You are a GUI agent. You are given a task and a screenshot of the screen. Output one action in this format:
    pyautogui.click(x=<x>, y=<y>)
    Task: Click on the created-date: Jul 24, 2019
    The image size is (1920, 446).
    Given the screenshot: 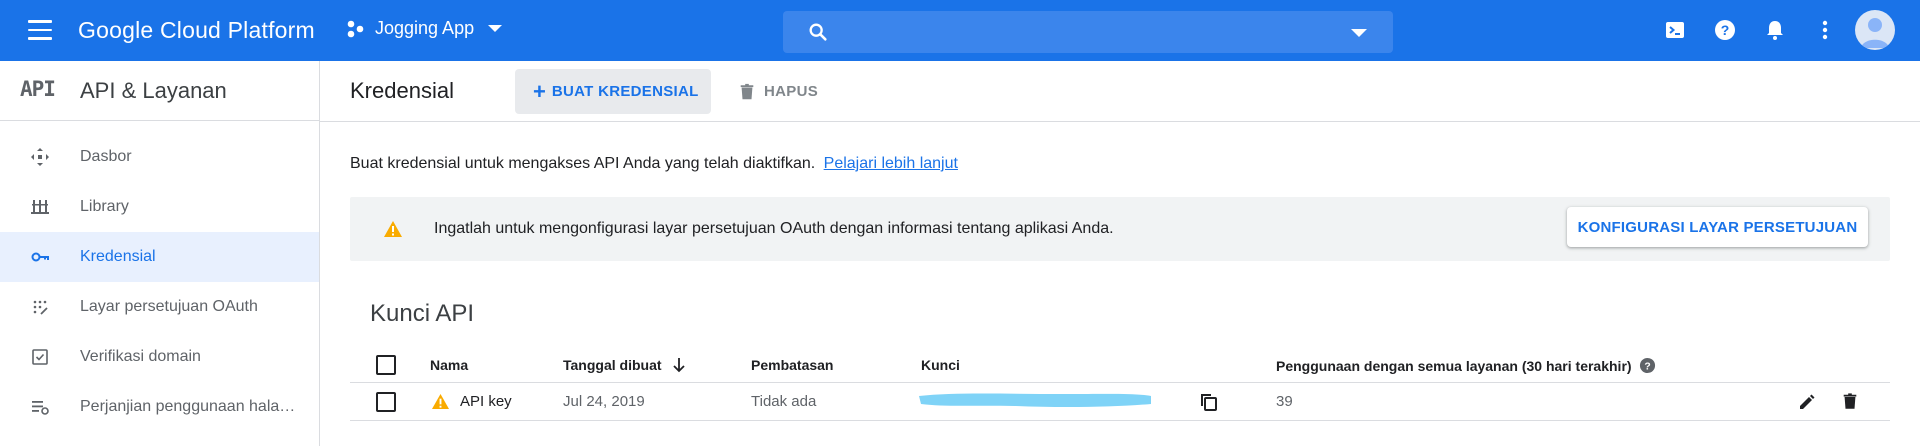 What is the action you would take?
    pyautogui.click(x=604, y=401)
    